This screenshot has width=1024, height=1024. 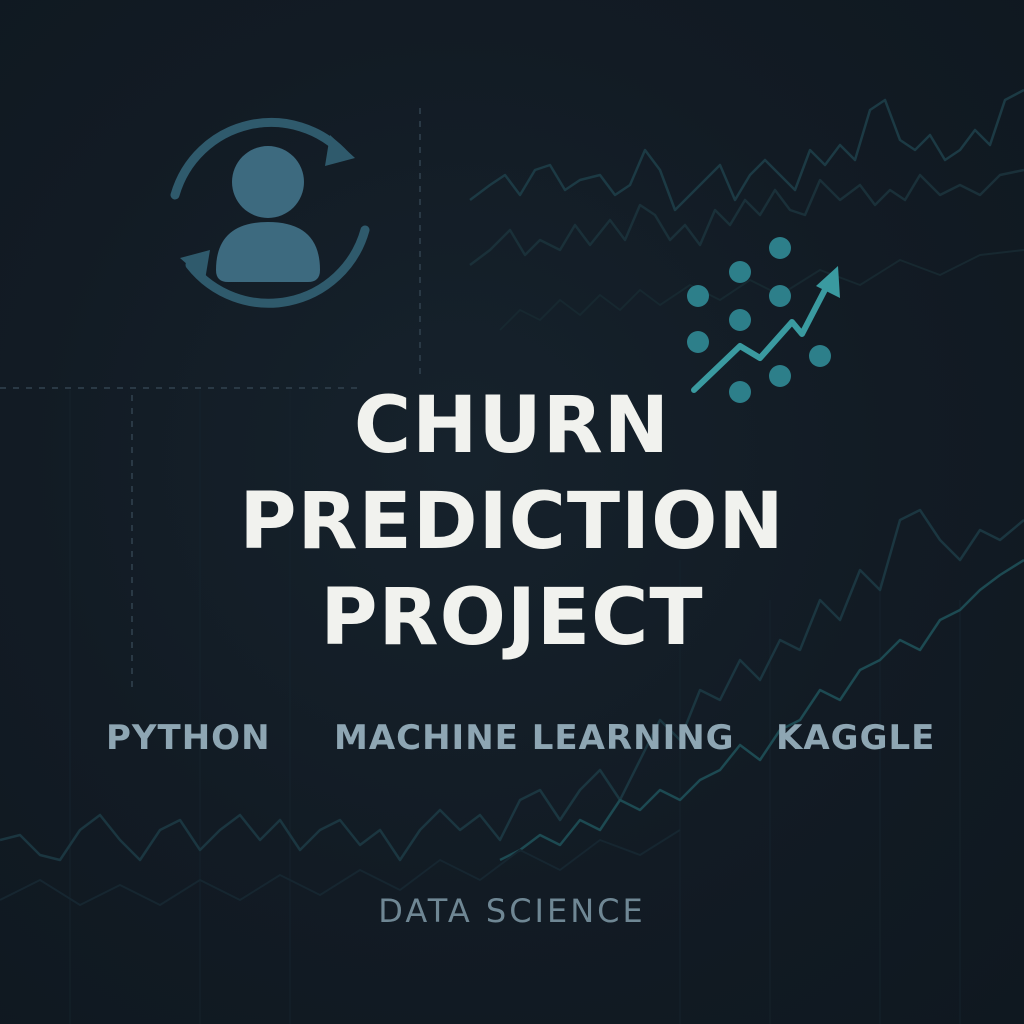 I want to click on tag-kaggle: KAGGLE, so click(x=856, y=738).